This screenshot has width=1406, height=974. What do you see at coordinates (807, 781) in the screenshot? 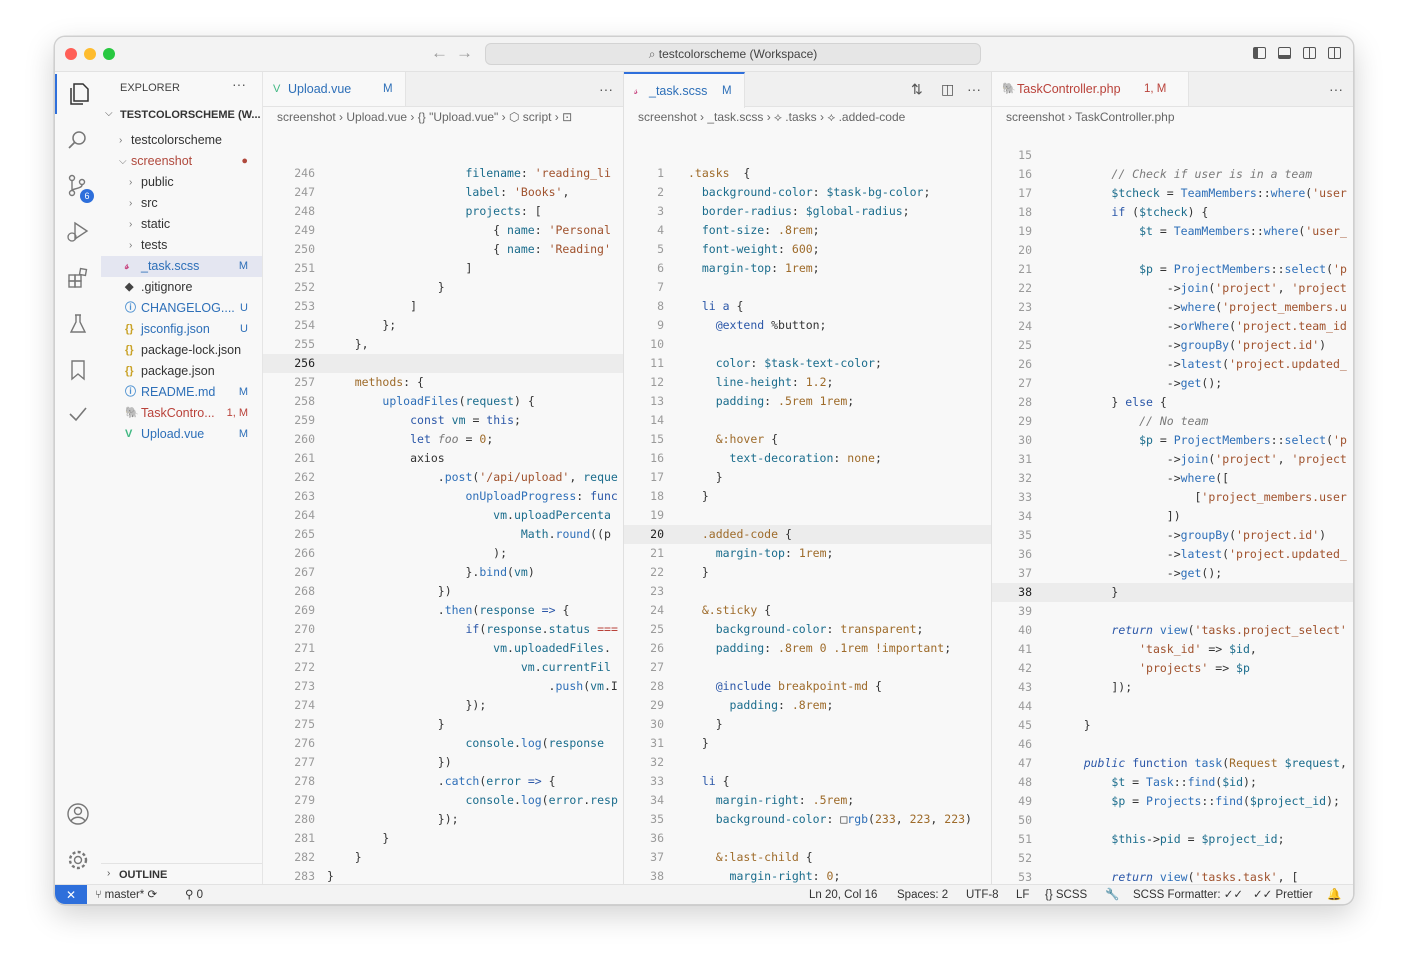
I see `code-line: 33 li {` at bounding box center [807, 781].